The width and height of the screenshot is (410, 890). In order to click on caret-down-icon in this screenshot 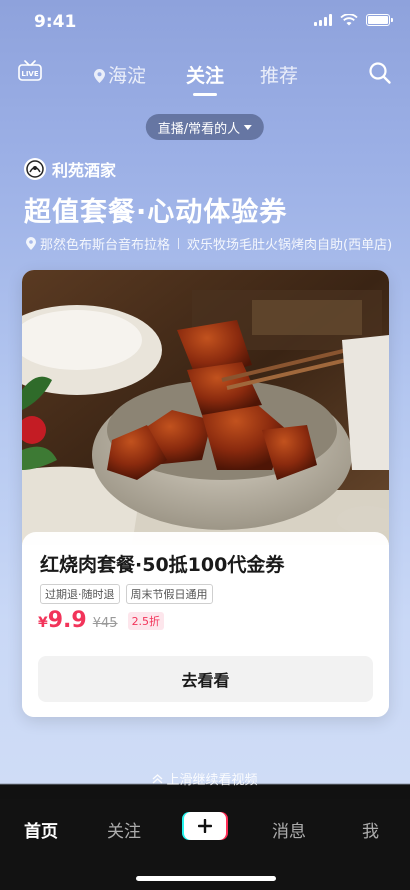, I will do `click(248, 127)`.